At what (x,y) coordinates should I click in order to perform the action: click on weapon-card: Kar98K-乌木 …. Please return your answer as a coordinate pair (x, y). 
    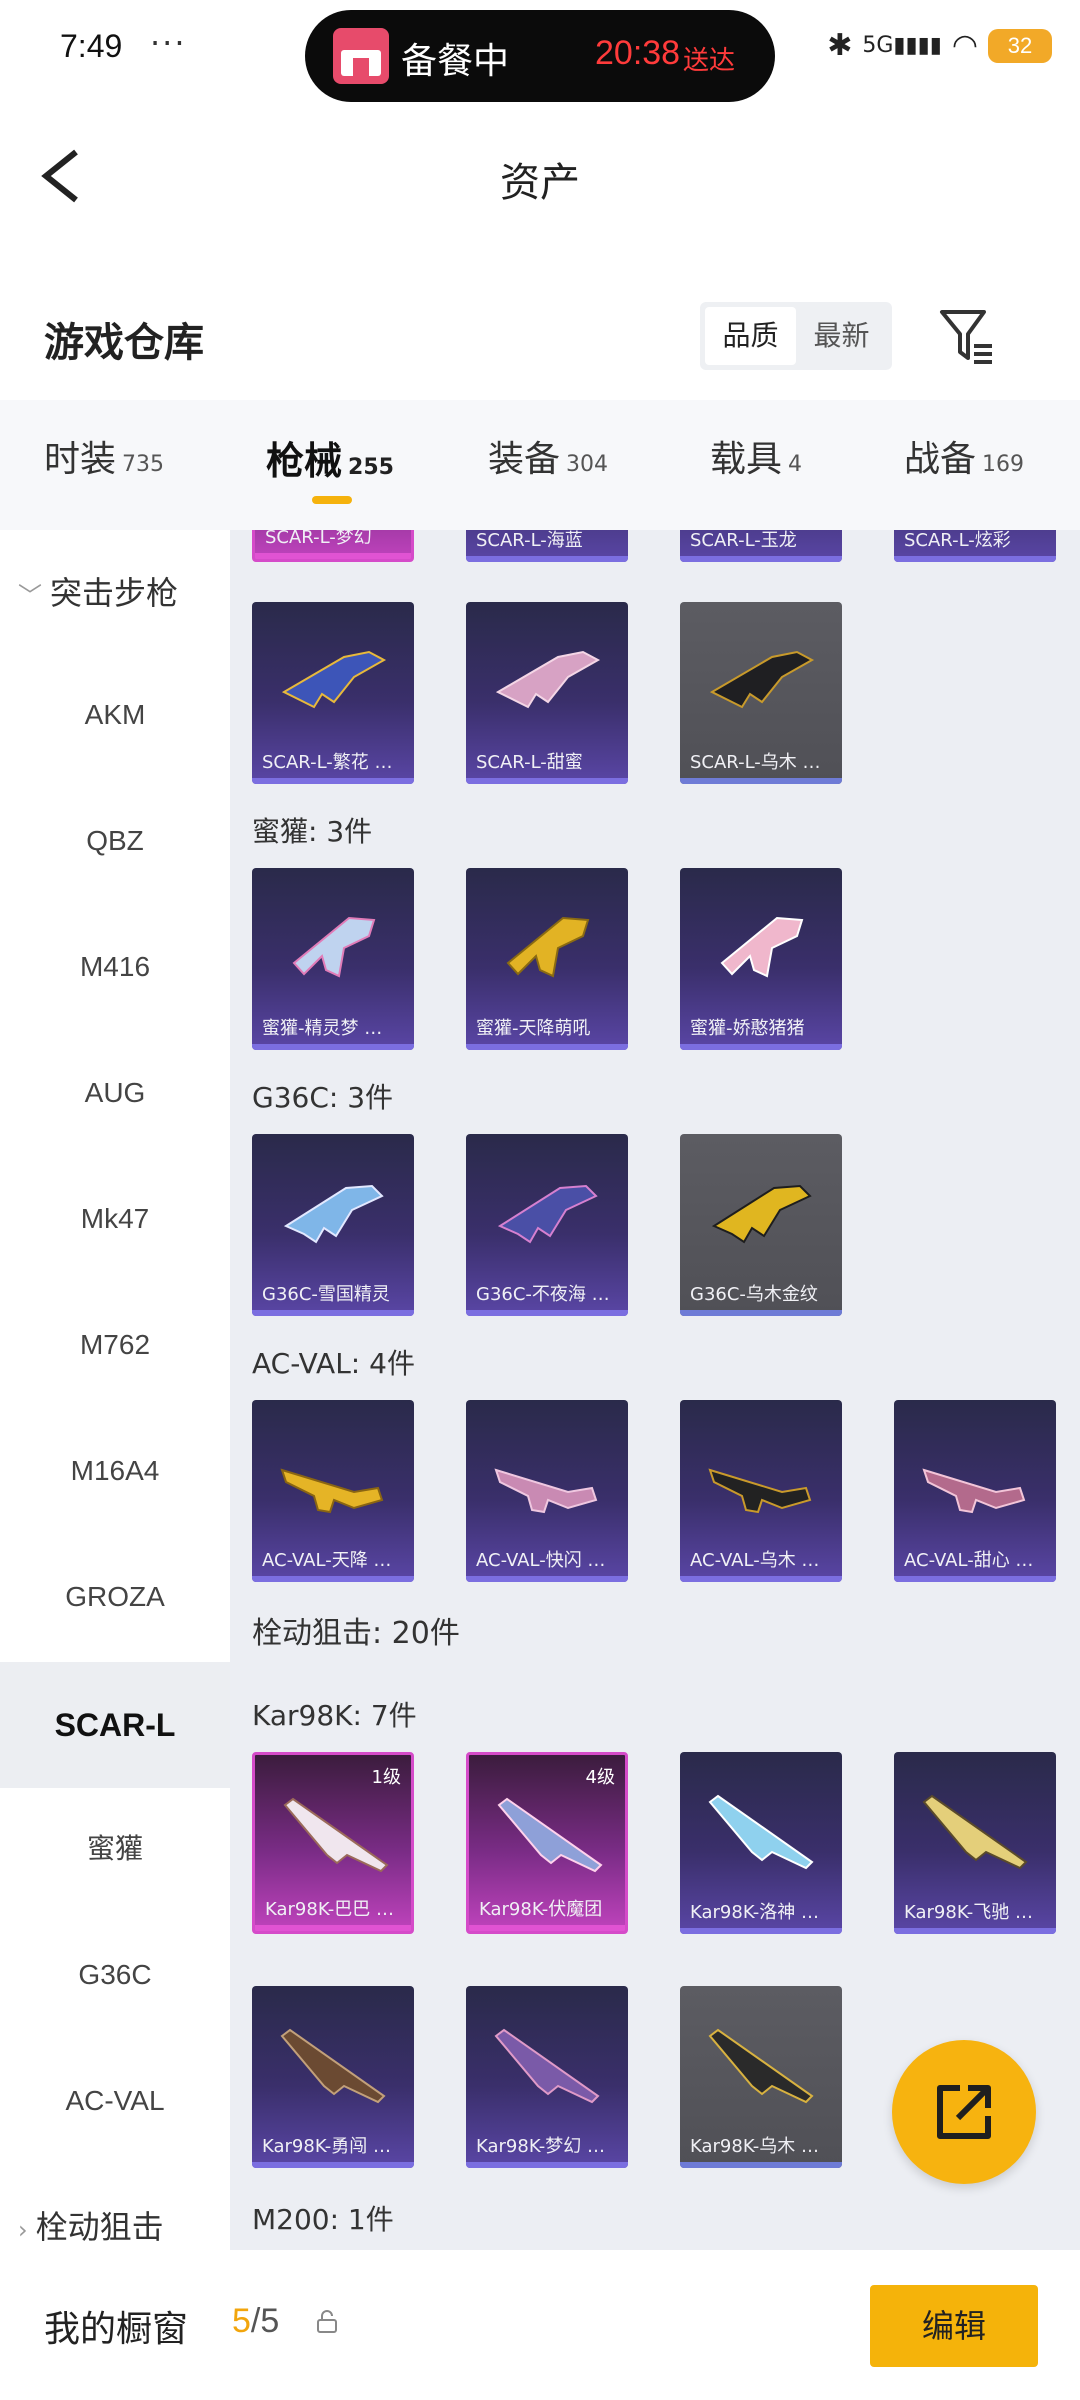
    Looking at the image, I should click on (761, 2077).